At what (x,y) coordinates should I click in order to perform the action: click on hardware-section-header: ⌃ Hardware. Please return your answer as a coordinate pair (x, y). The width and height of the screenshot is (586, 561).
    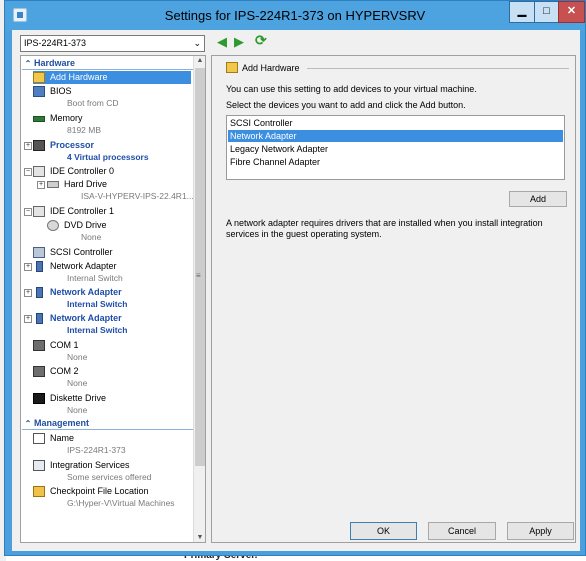
    Looking at the image, I should click on (107, 64).